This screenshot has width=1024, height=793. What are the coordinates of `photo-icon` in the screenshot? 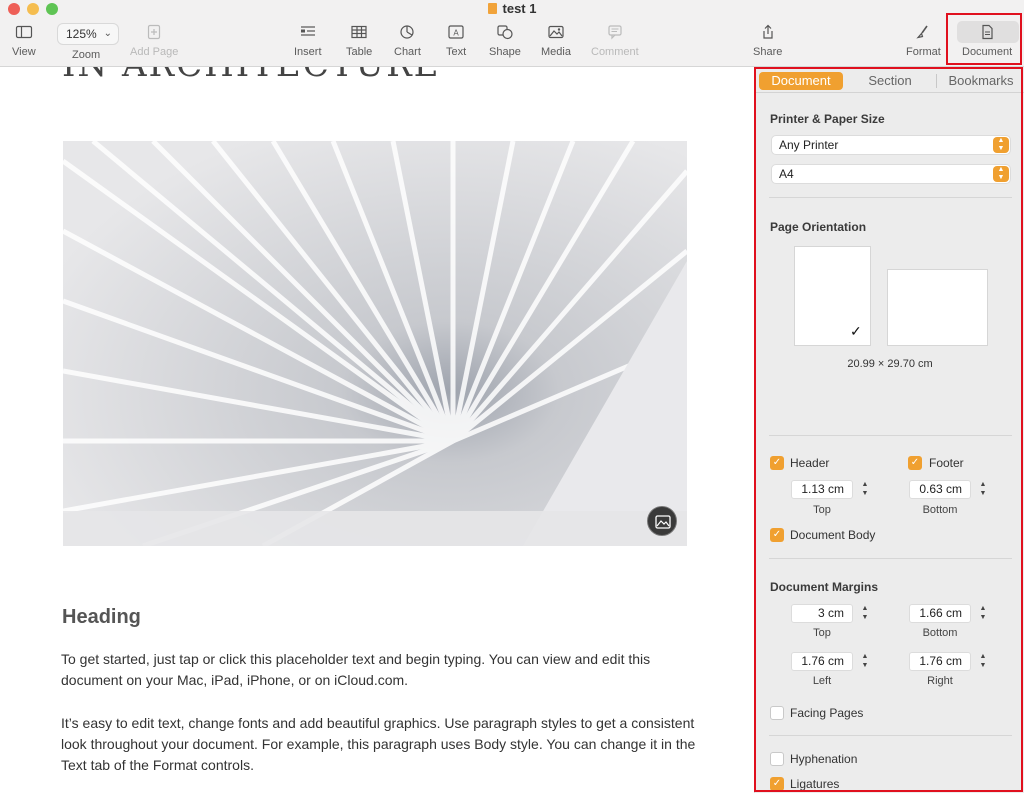 It's located at (556, 32).